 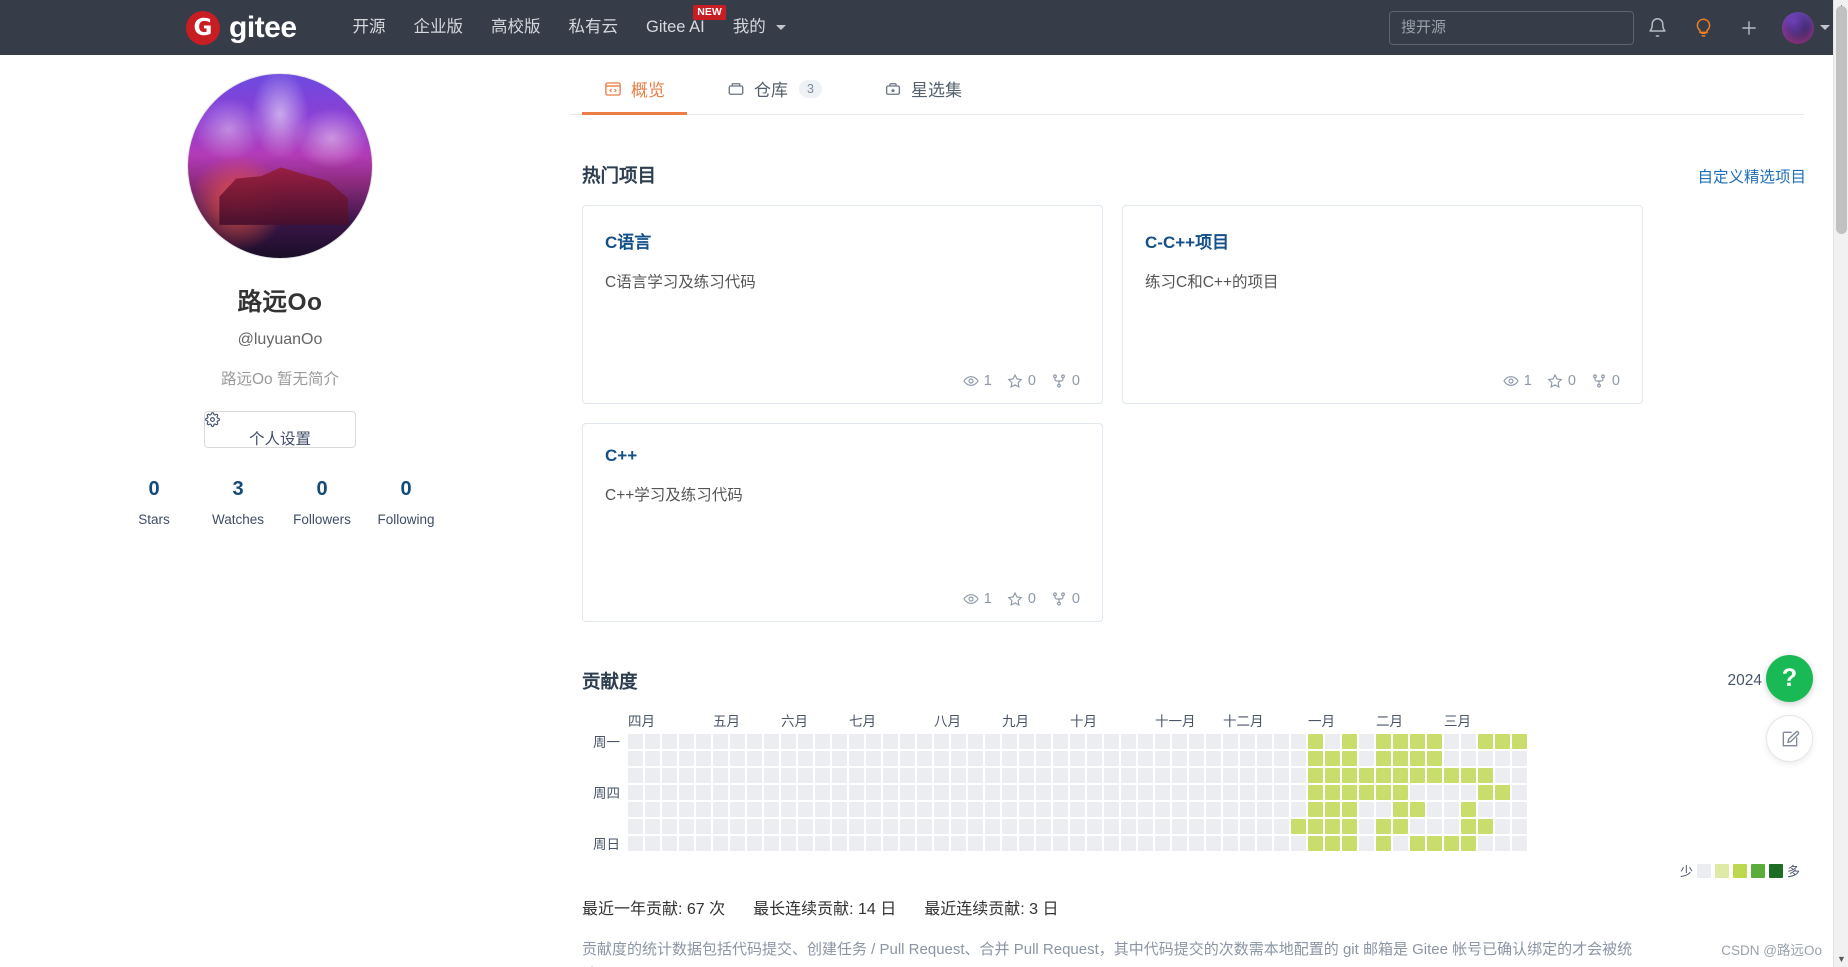 What do you see at coordinates (842, 240) in the screenshot?
I see `project-name: C语言` at bounding box center [842, 240].